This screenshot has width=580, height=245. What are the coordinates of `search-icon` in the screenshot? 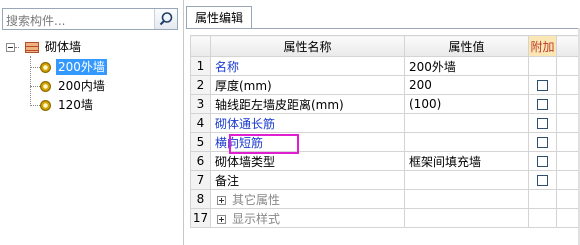 It's located at (166, 19).